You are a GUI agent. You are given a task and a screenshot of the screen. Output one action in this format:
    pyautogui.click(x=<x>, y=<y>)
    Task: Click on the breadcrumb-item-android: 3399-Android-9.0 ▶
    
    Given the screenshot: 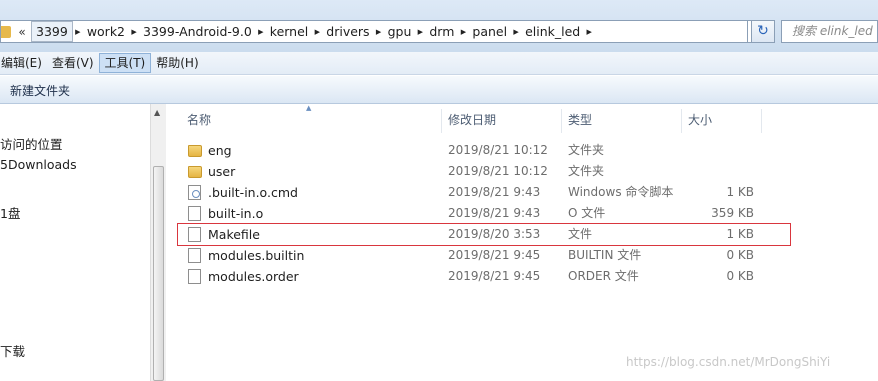 What is the action you would take?
    pyautogui.click(x=202, y=31)
    